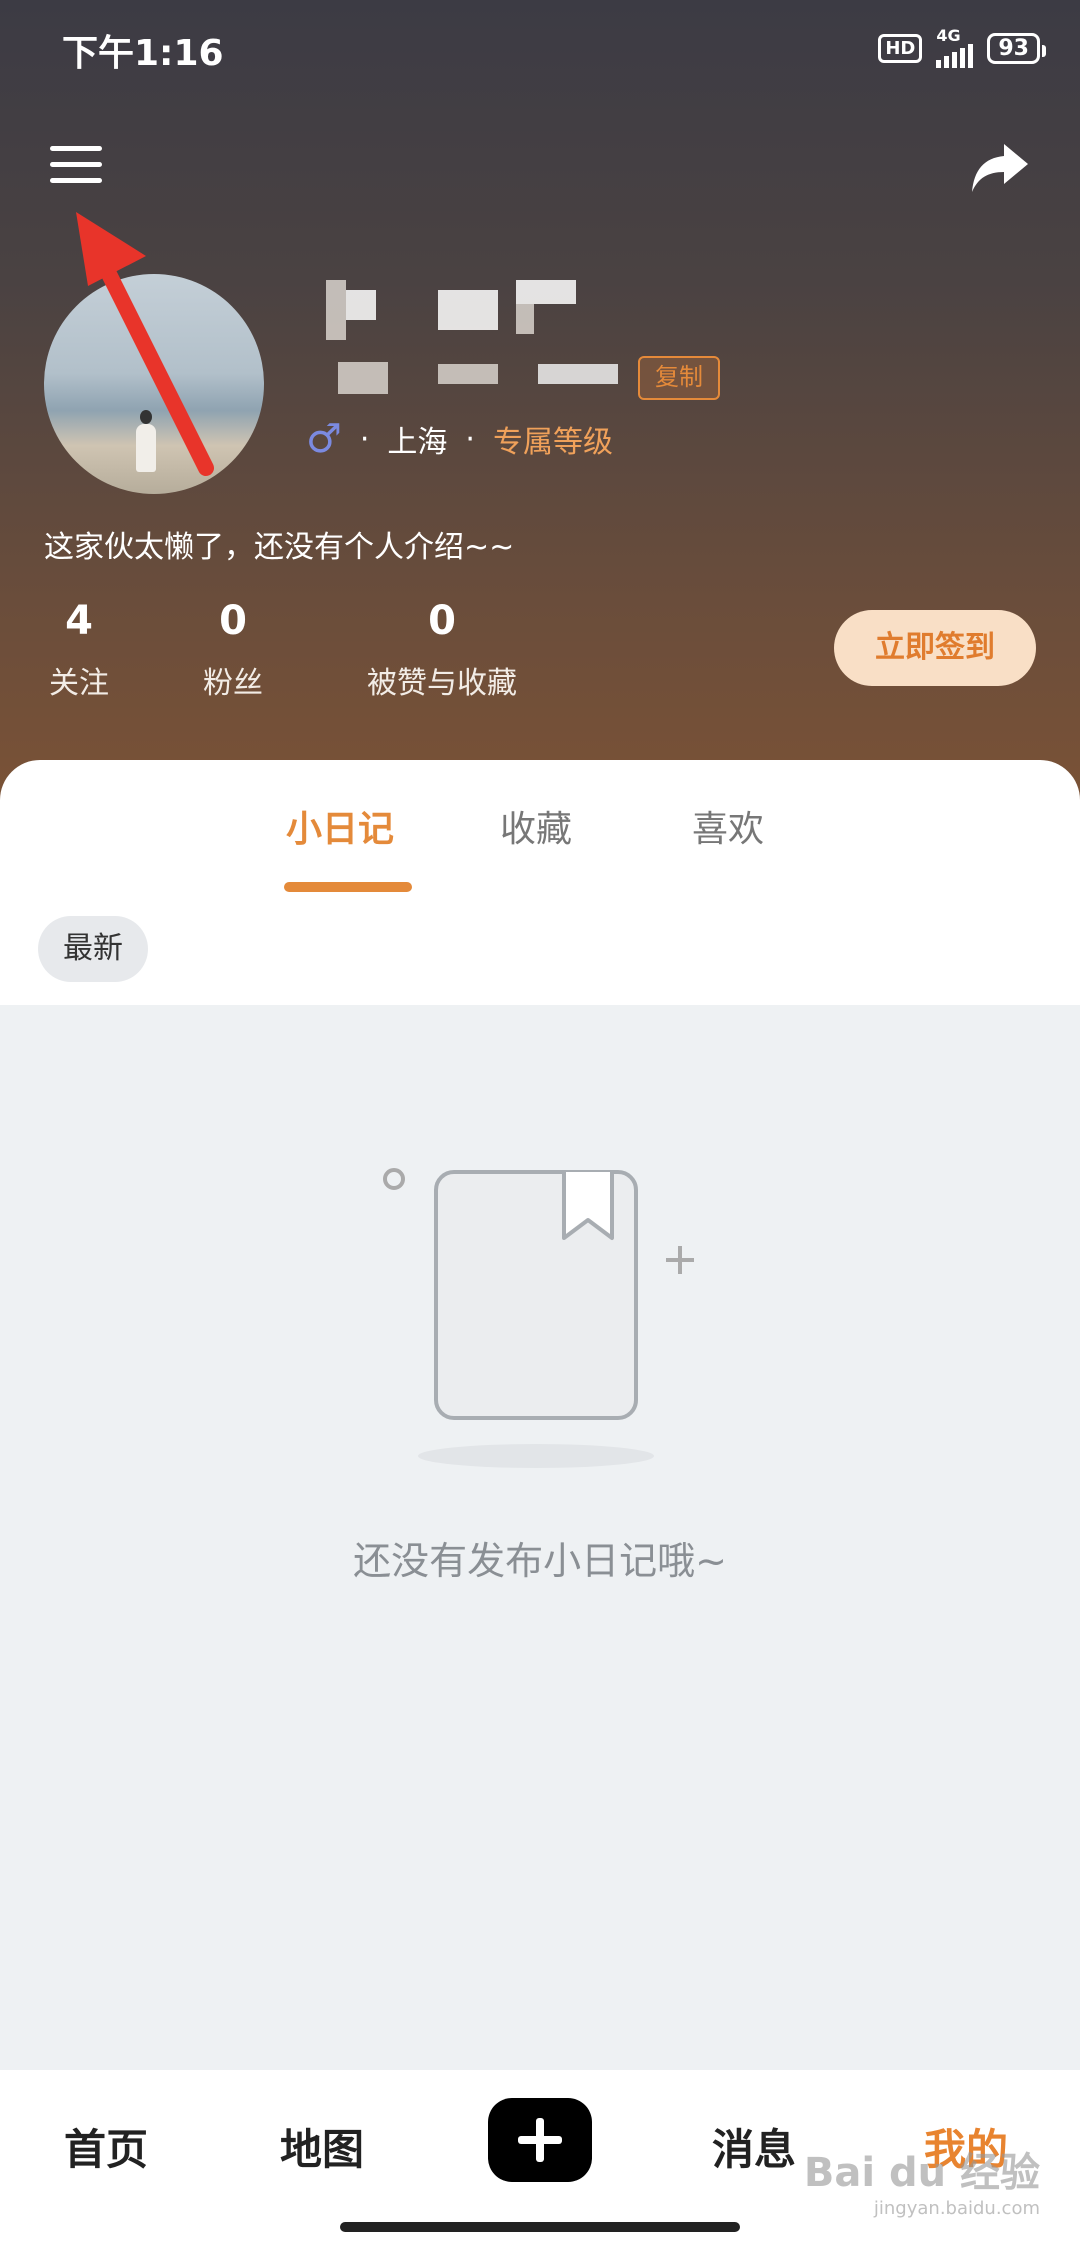  I want to click on location-text: 上海, so click(417, 442).